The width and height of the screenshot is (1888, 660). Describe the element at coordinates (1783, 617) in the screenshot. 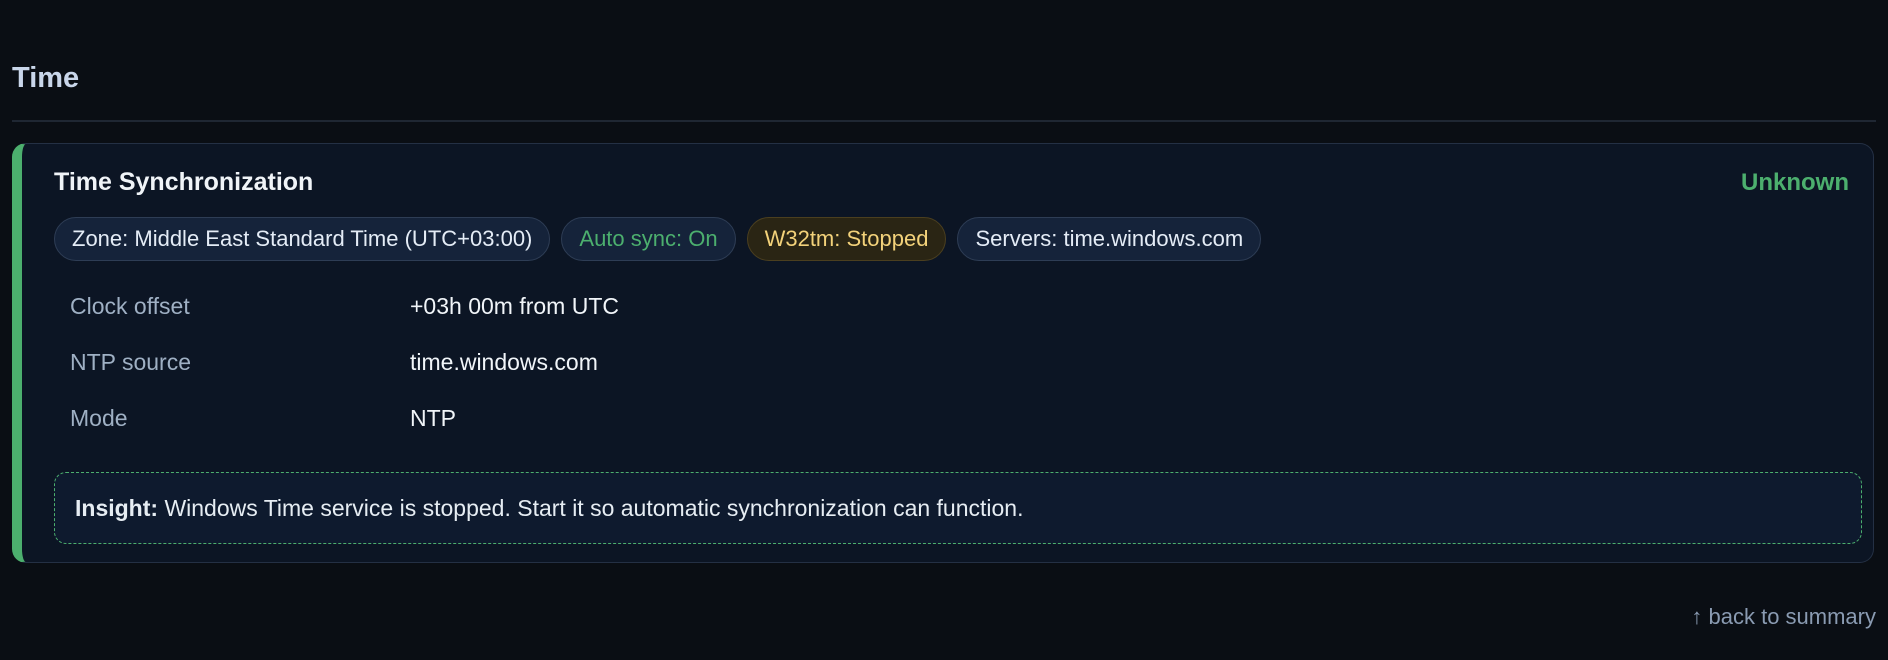

I see `back-to-summary-link: ↑ back to summary` at that location.